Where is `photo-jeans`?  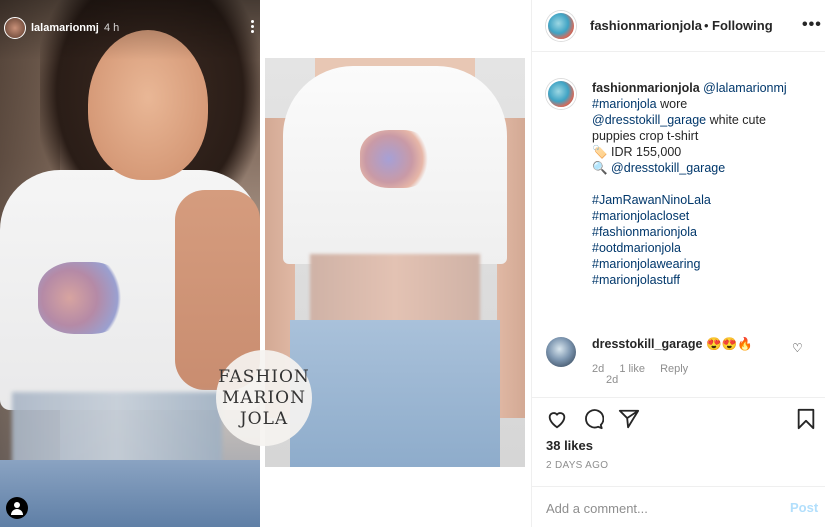 photo-jeans is located at coordinates (130, 493).